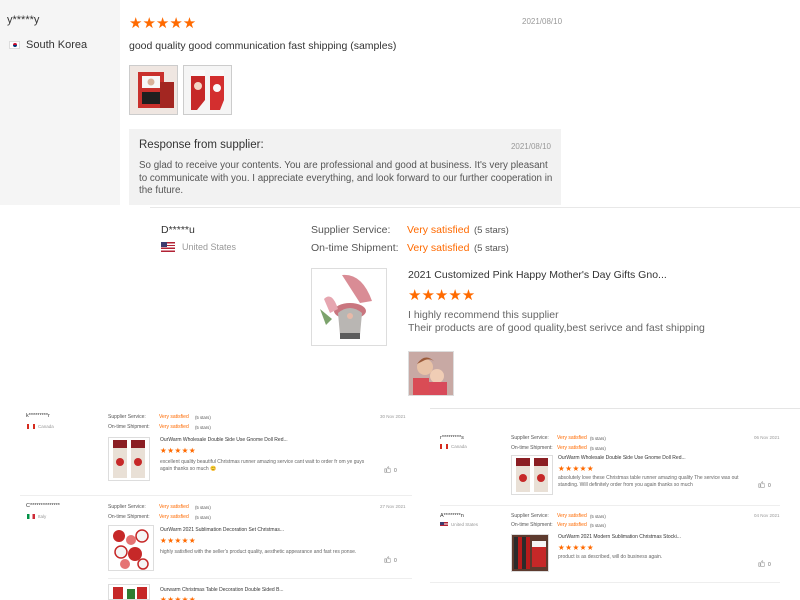 This screenshot has height=600, width=800. Describe the element at coordinates (38, 416) in the screenshot. I see `reviewer-name: k*********r` at that location.